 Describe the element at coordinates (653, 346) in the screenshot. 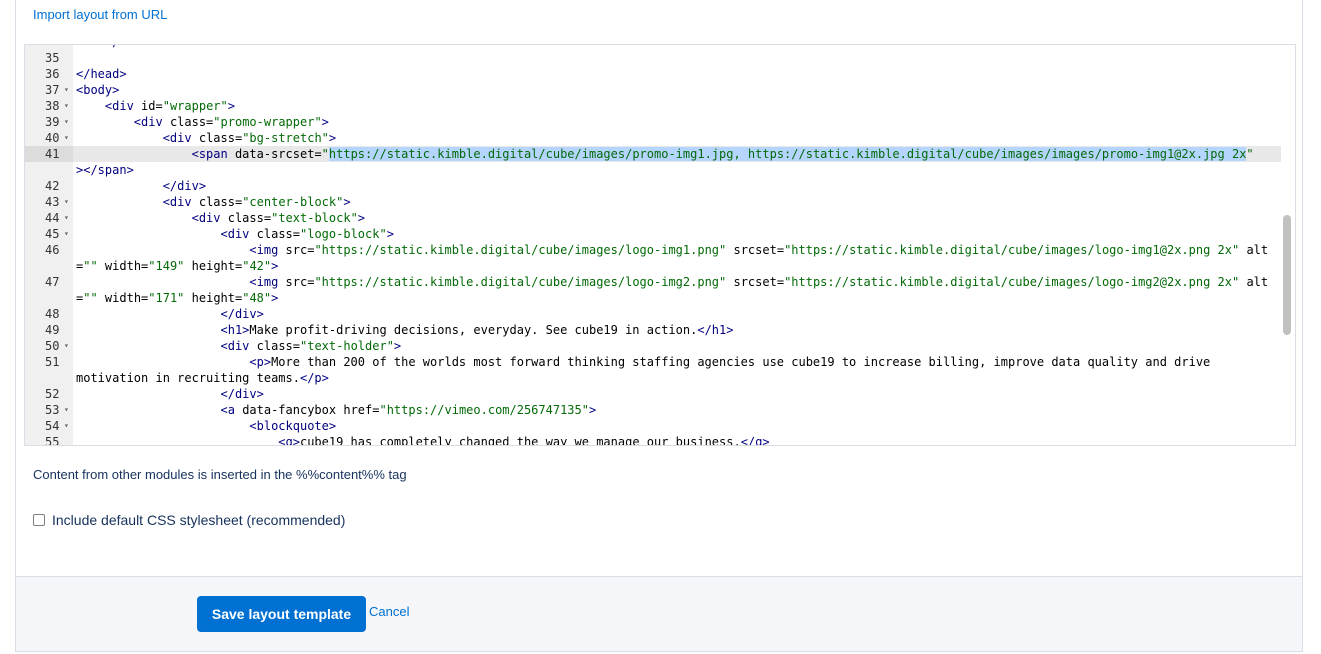

I see `code-line: 50 ▾ <div class="text-holder">` at that location.